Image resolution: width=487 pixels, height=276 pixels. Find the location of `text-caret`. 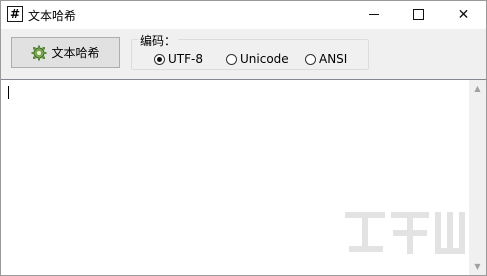

text-caret is located at coordinates (8, 92).